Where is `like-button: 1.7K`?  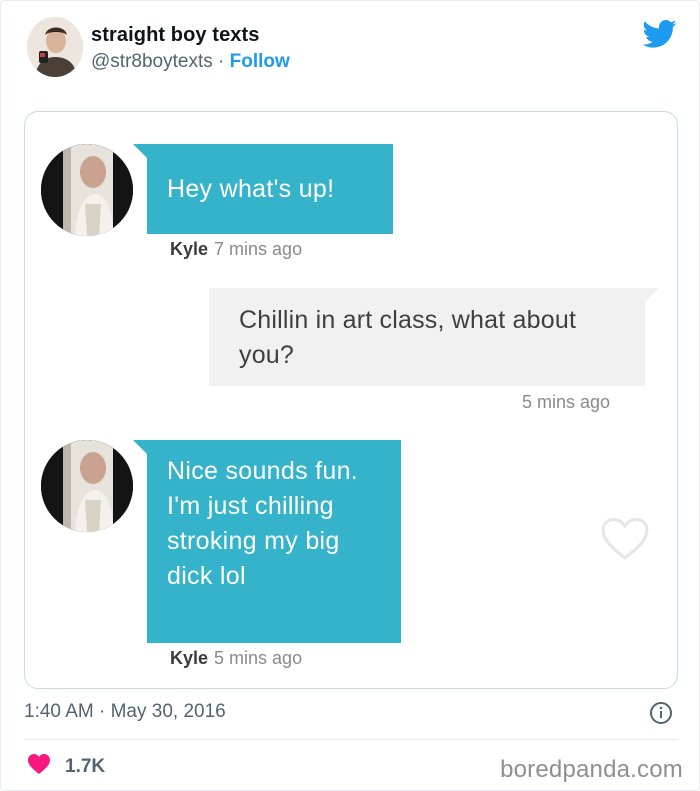 like-button: 1.7K is located at coordinates (66, 766).